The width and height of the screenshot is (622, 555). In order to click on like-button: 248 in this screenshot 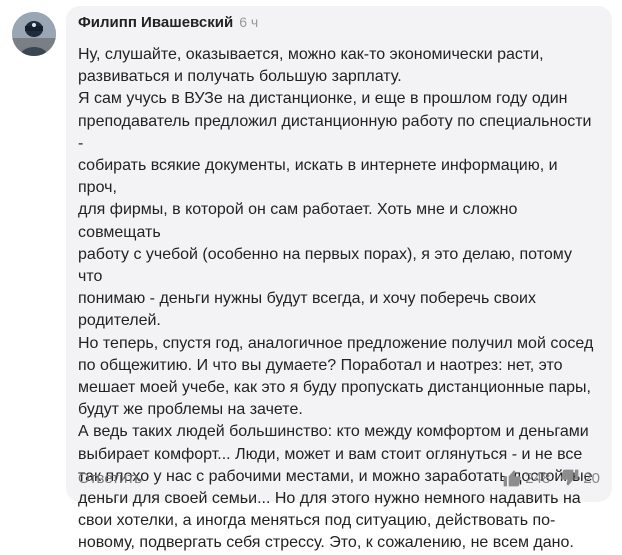, I will do `click(526, 478)`.